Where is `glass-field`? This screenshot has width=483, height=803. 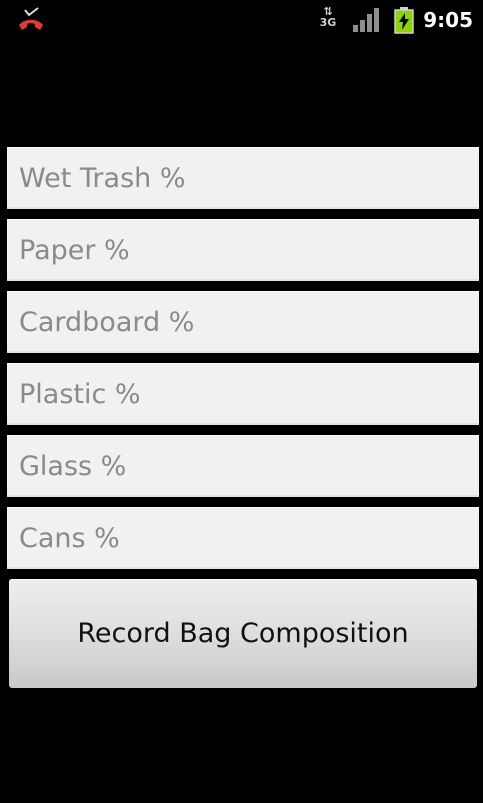 glass-field is located at coordinates (243, 466).